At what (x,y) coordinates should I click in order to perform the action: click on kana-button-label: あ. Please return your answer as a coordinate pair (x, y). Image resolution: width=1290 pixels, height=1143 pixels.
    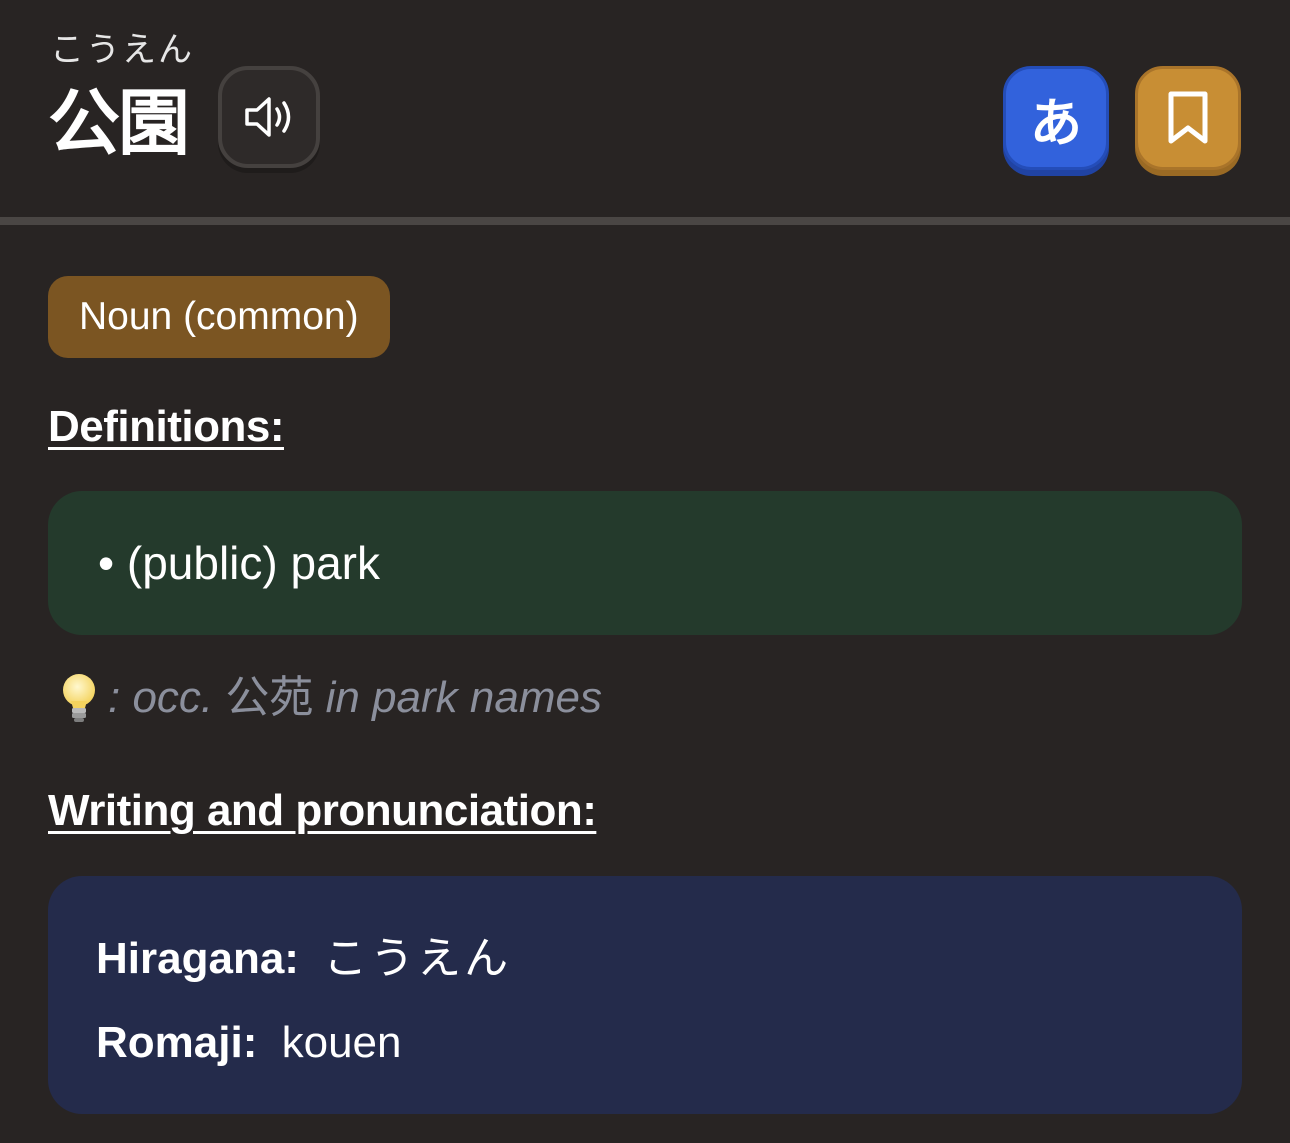
    Looking at the image, I should click on (1055, 123).